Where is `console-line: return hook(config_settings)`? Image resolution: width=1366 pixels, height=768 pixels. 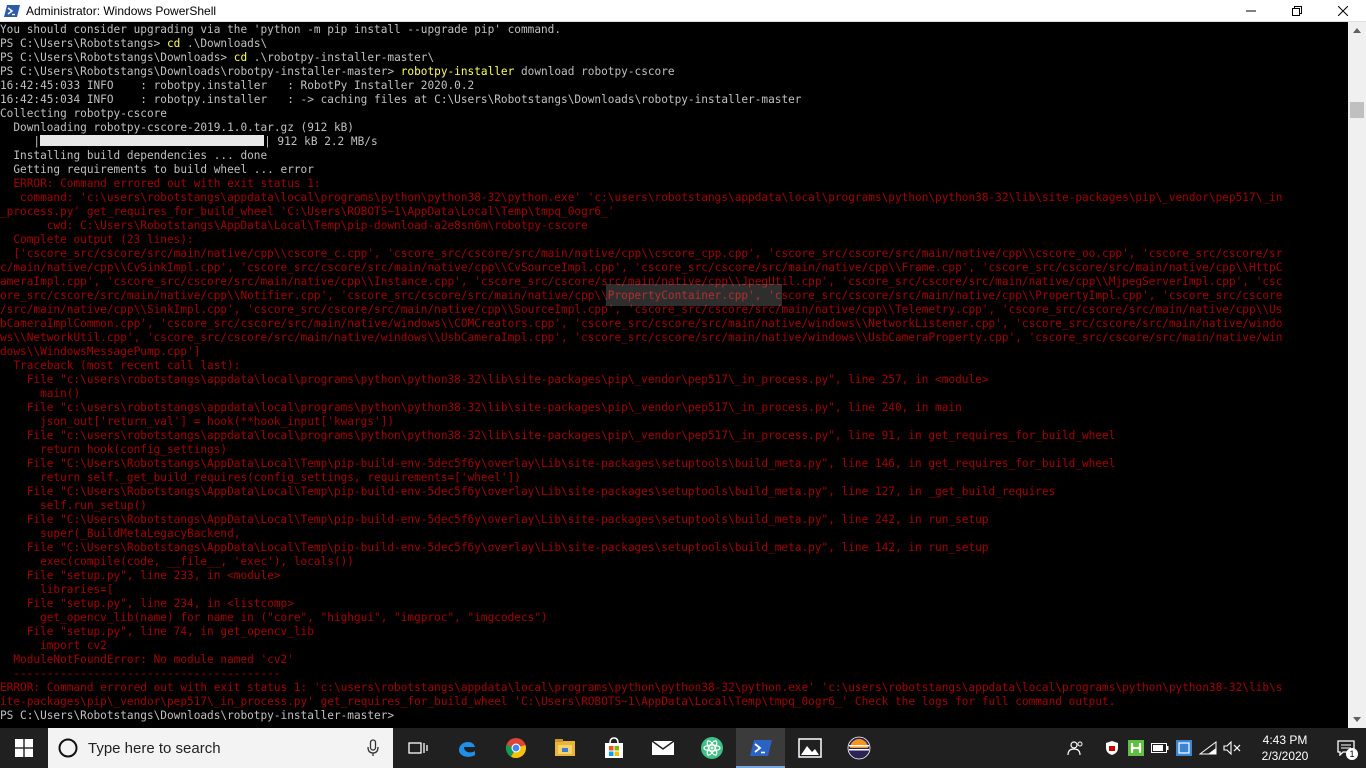
console-line: return hook(config_settings) is located at coordinates (114, 449).